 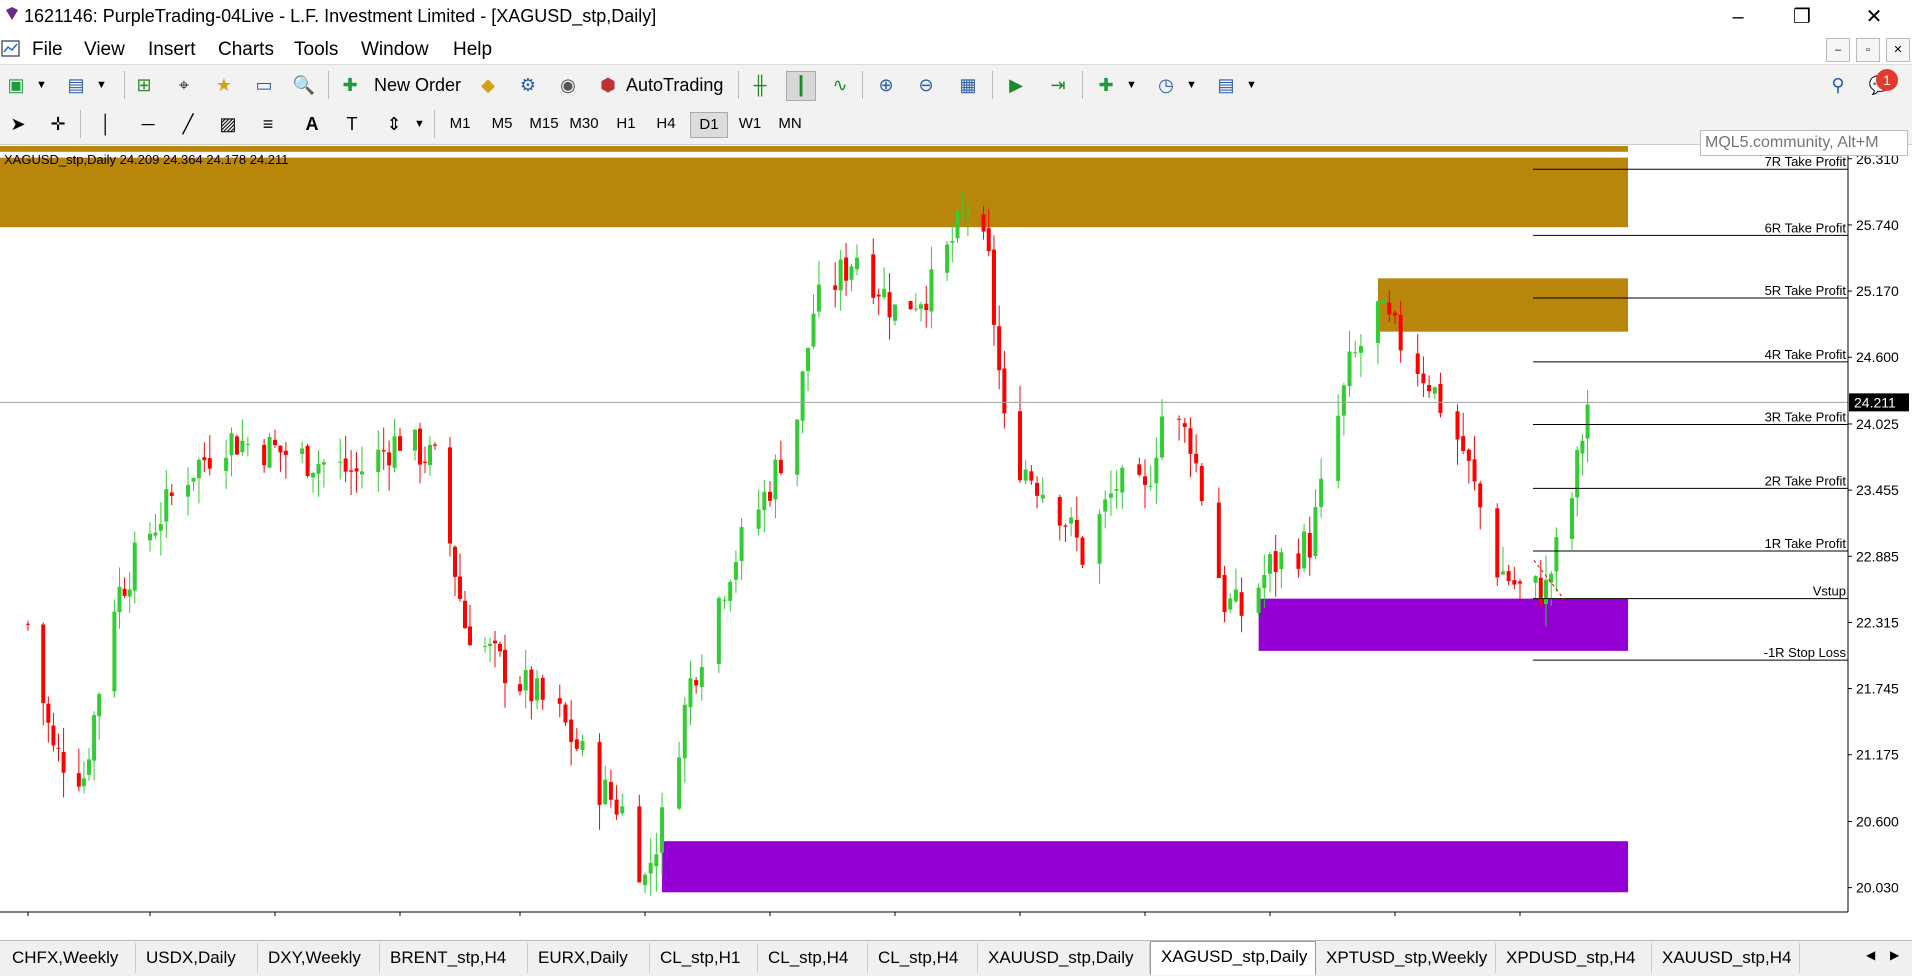 I want to click on tf-m5: M5, so click(x=502, y=124).